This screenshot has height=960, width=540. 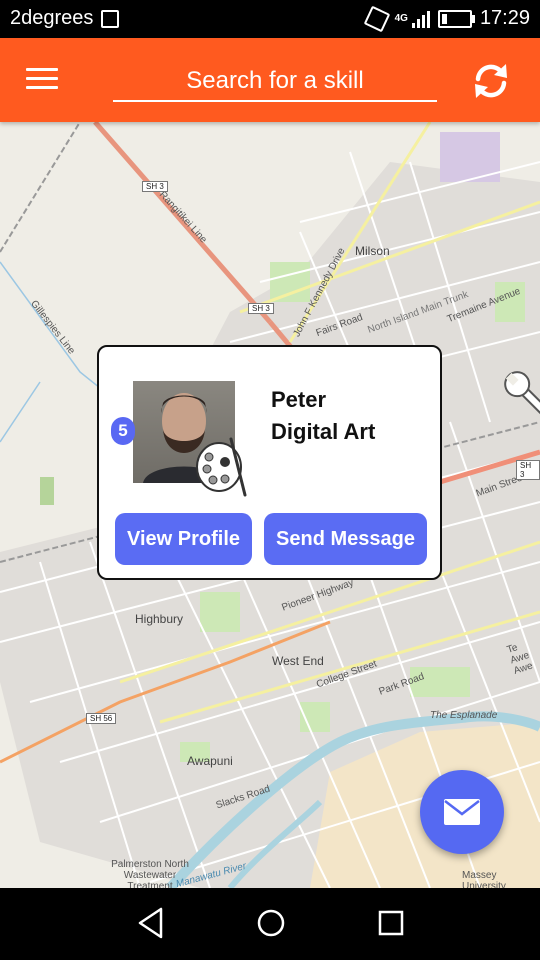 I want to click on envelope-icon, so click(x=462, y=812).